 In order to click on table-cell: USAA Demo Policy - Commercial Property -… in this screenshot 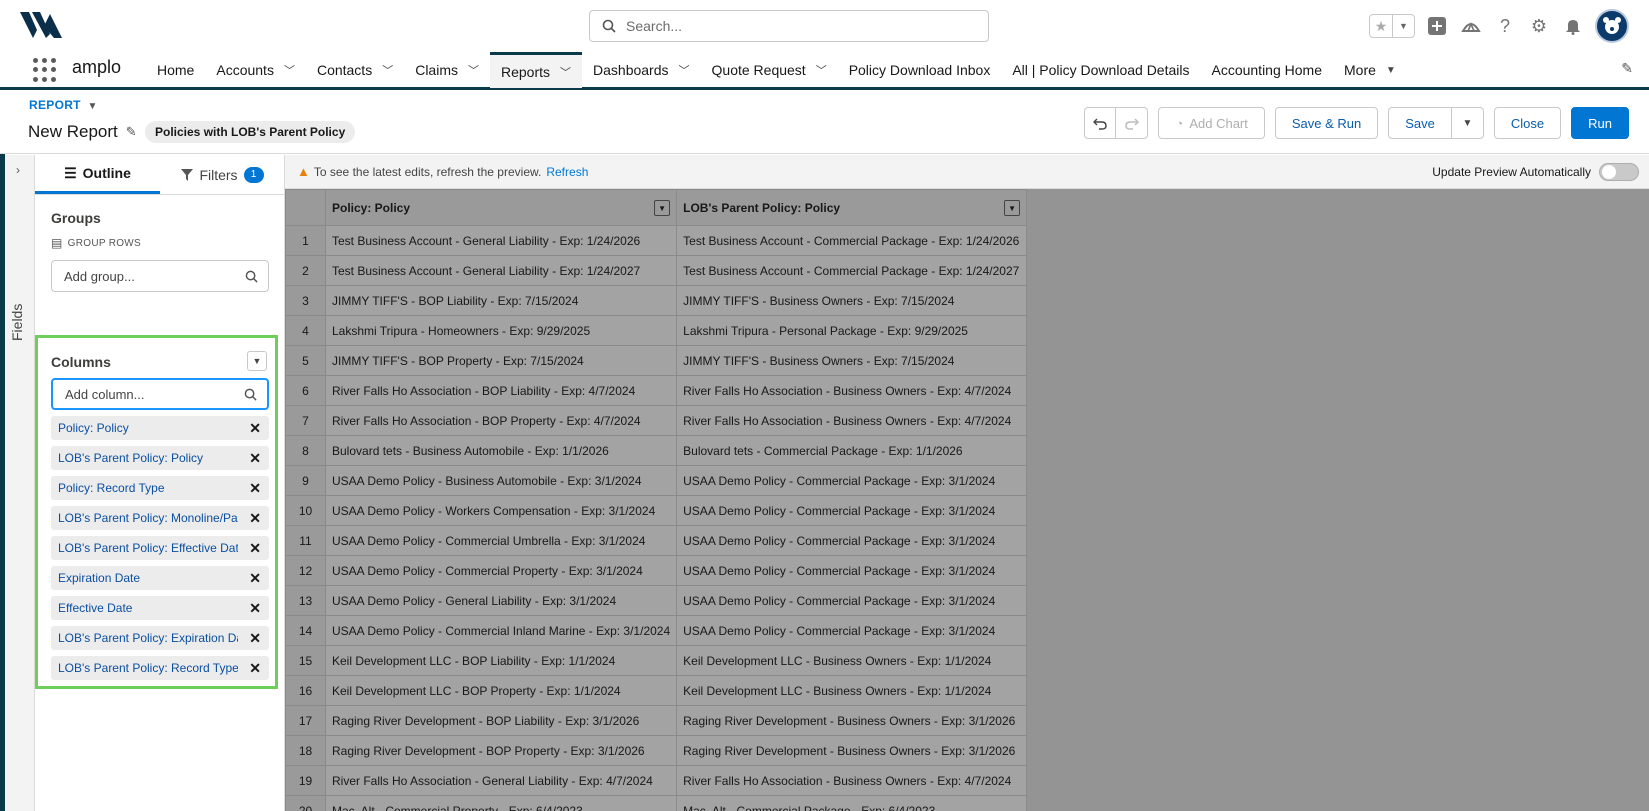, I will do `click(501, 570)`.